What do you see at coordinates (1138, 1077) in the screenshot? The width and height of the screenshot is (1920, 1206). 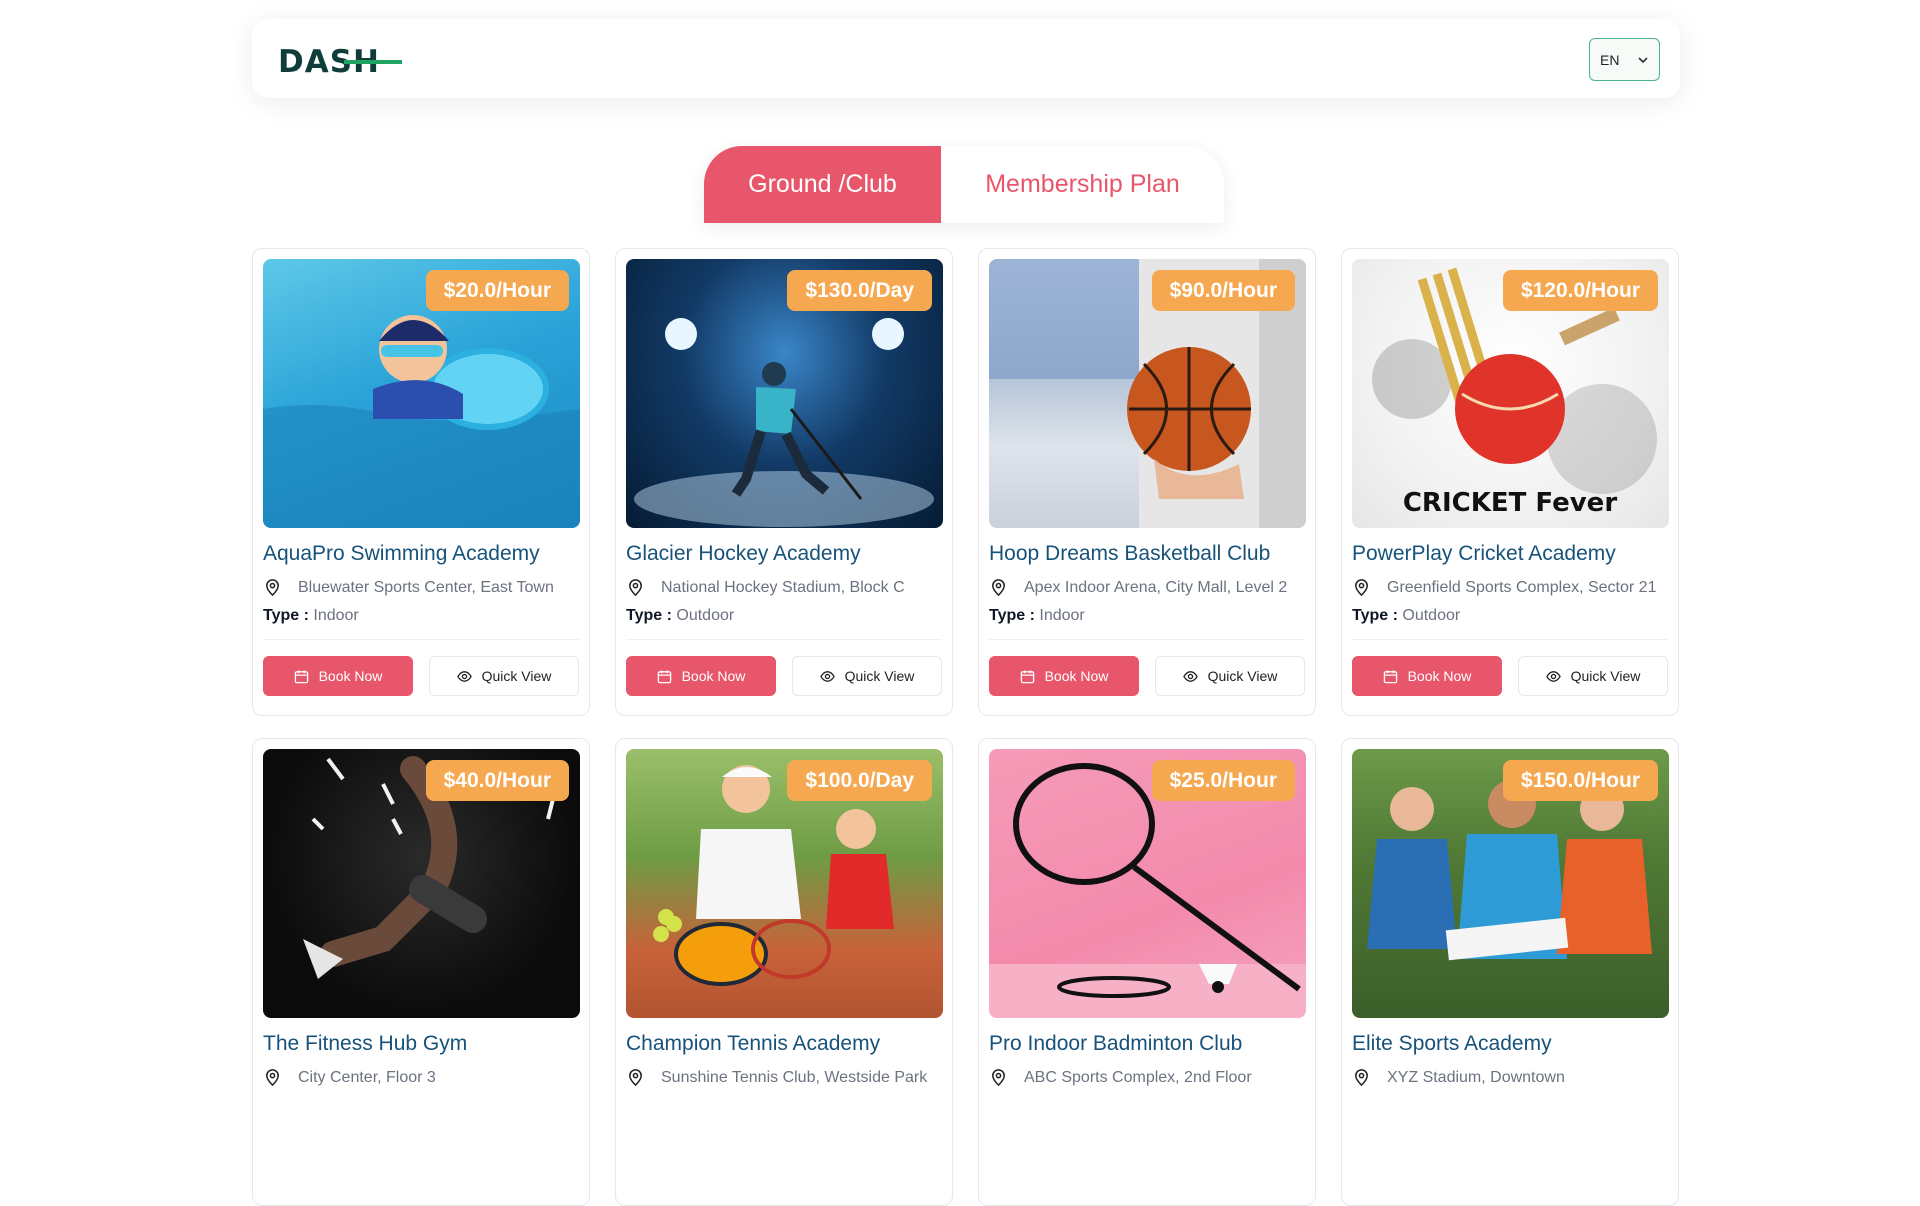 I see `location-text: ABC Sports Complex, 2nd Floor` at bounding box center [1138, 1077].